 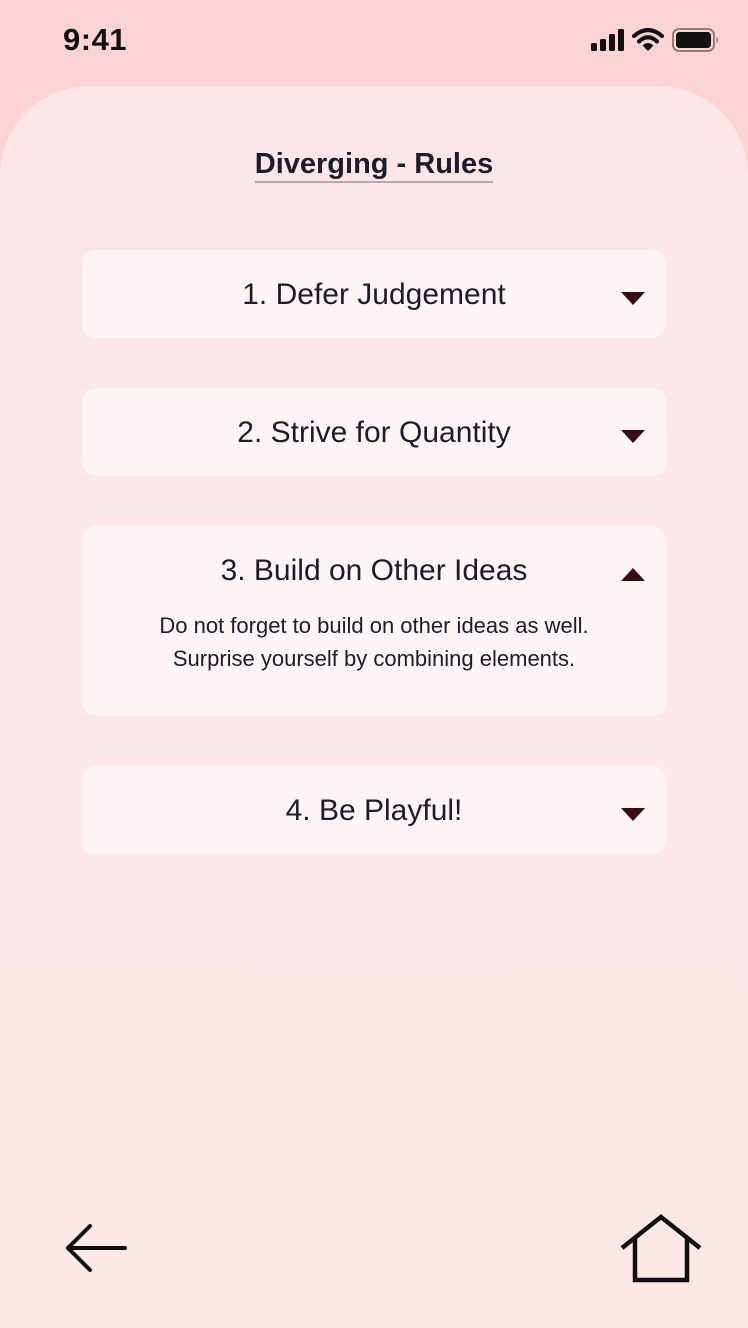 What do you see at coordinates (374, 570) in the screenshot?
I see `rule-title: 3. Build on Other Ideas` at bounding box center [374, 570].